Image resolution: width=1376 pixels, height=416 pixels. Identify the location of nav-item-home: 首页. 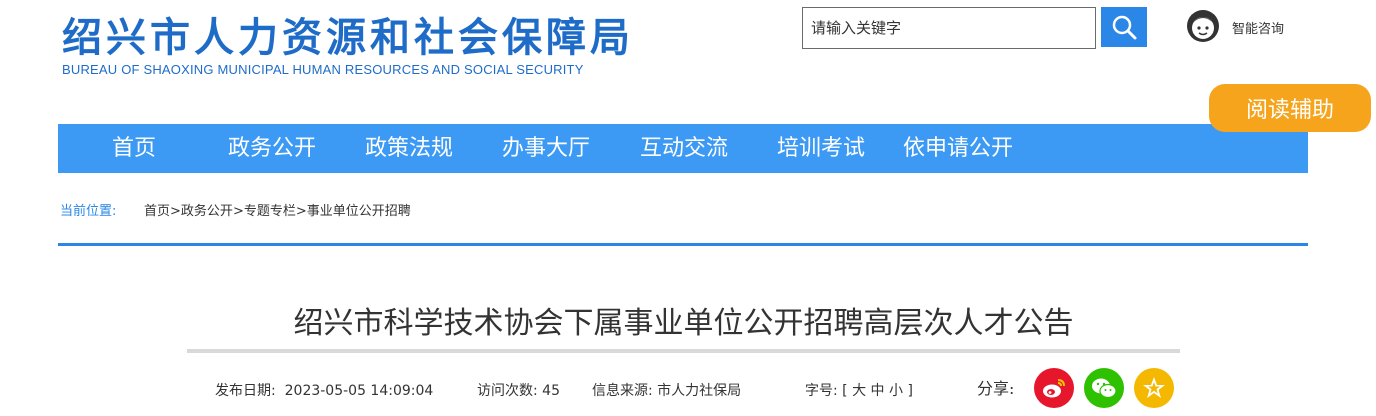
(134, 148).